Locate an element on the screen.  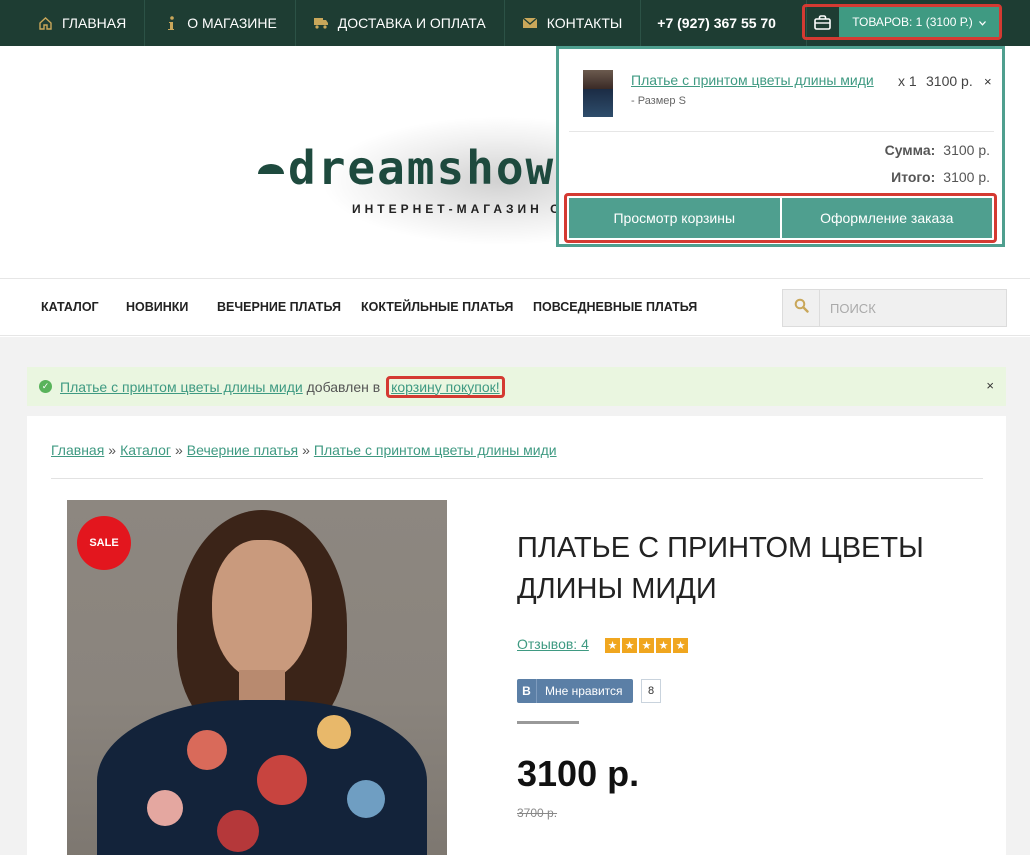
search-box is located at coordinates (894, 308).